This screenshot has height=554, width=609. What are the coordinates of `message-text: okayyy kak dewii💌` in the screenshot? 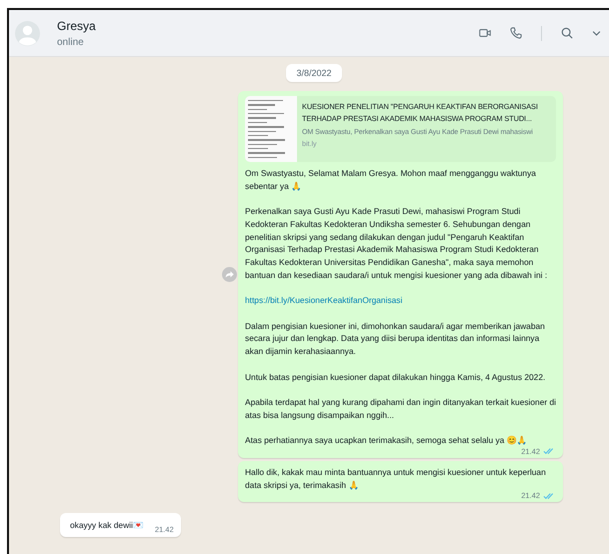 It's located at (106, 525).